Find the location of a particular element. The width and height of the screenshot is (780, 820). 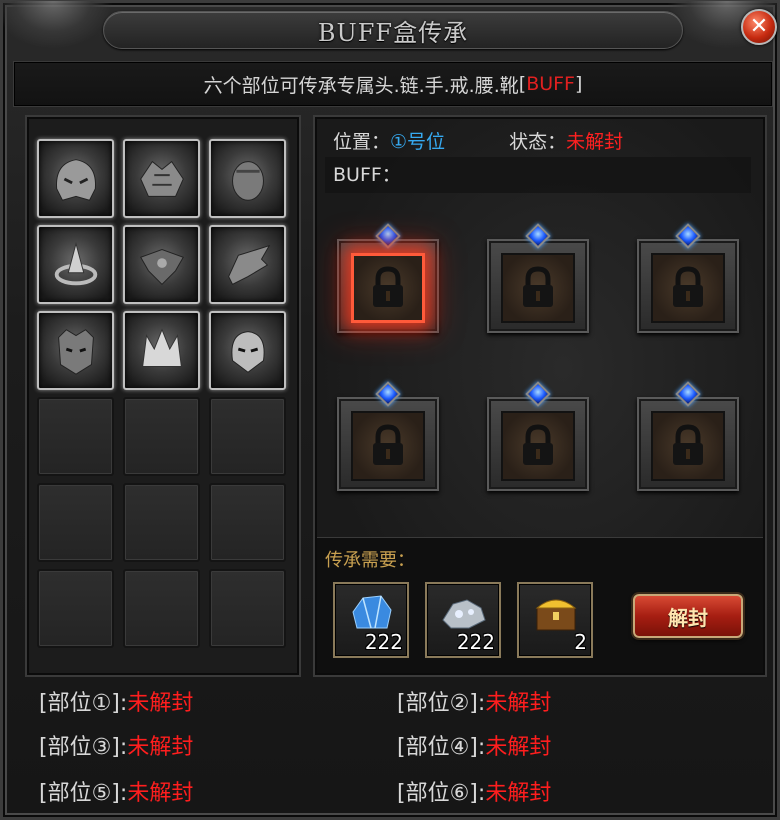

equip-slot-ring is located at coordinates (75, 264).